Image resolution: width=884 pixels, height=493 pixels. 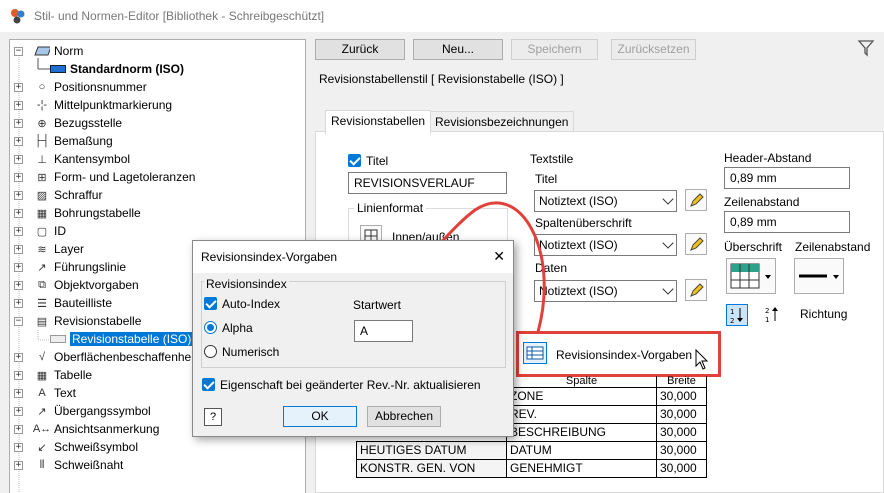 I want to click on table-heading-icon, so click(x=750, y=276).